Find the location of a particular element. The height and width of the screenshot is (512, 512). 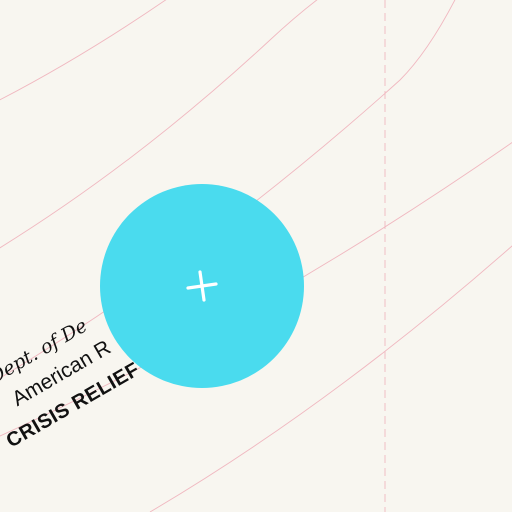

guide-arc is located at coordinates (83, 50).